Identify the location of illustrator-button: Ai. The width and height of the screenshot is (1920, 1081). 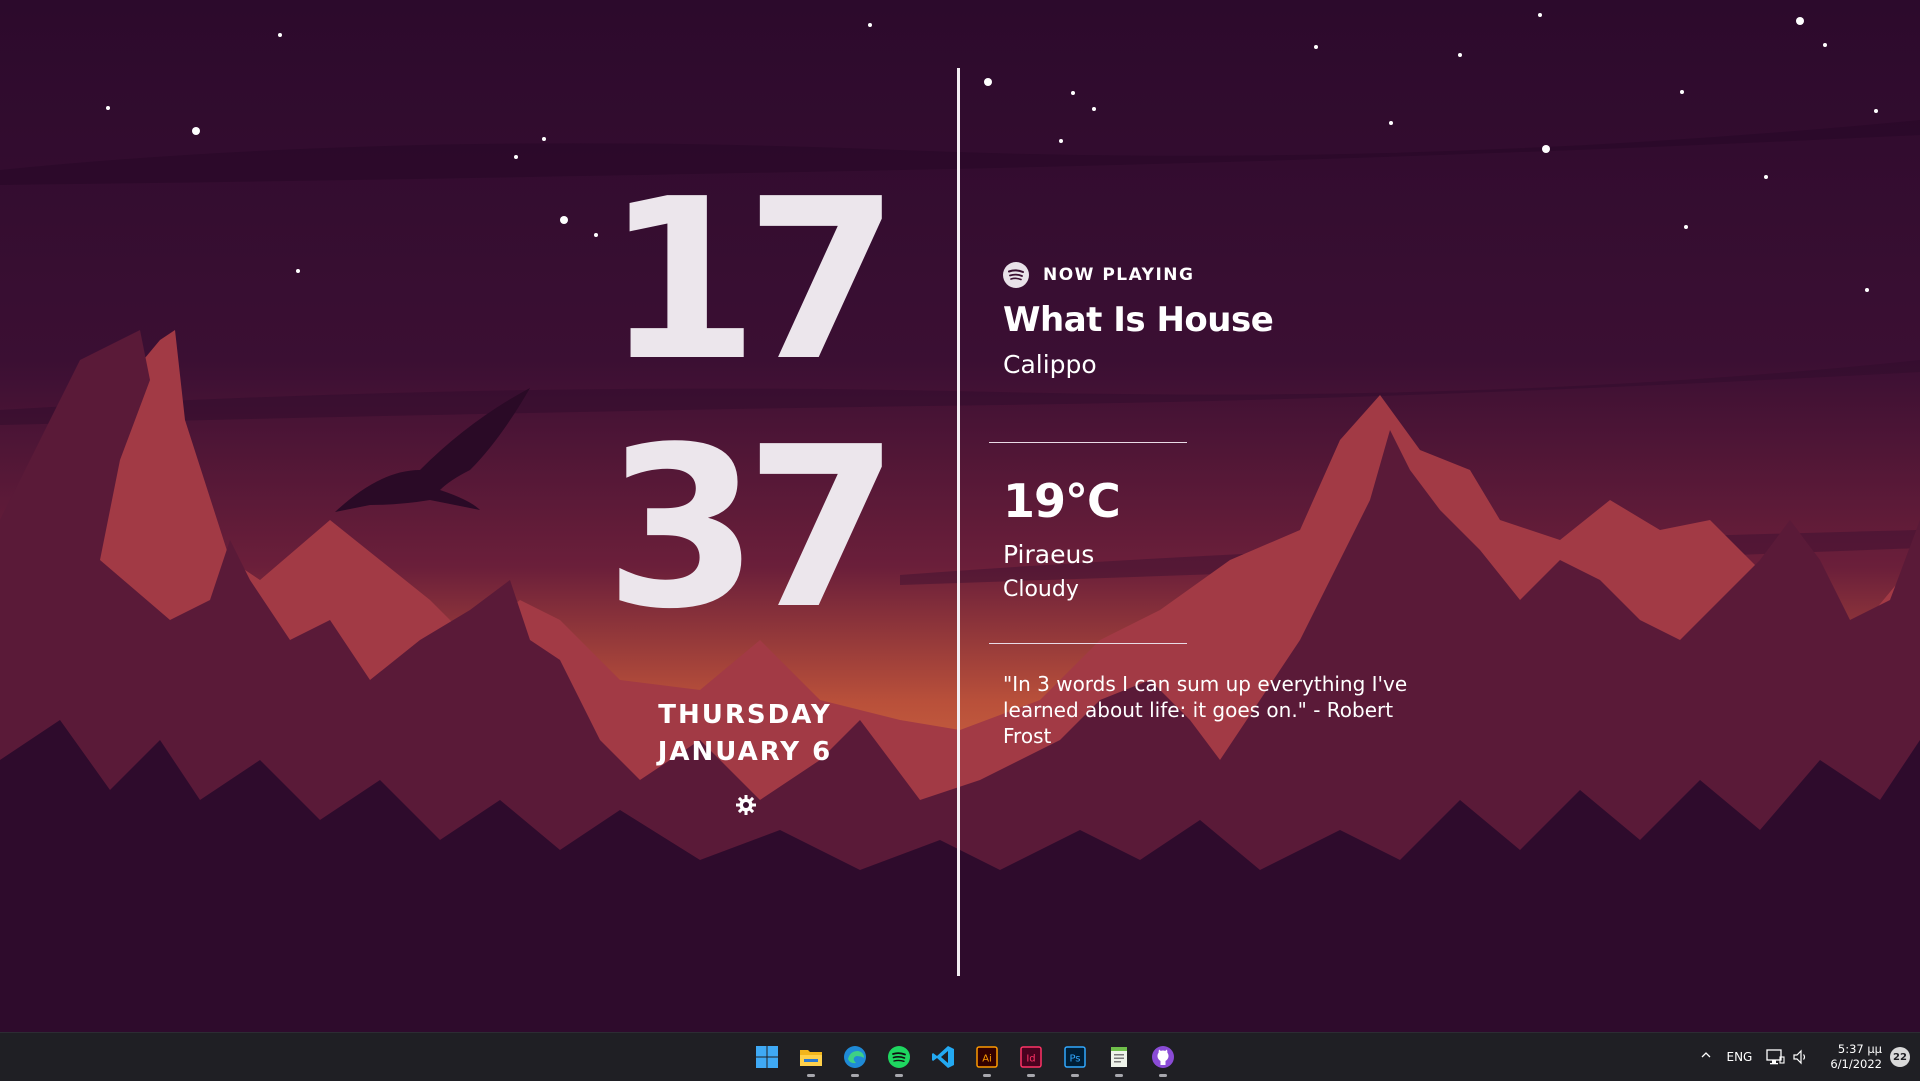
(987, 1057).